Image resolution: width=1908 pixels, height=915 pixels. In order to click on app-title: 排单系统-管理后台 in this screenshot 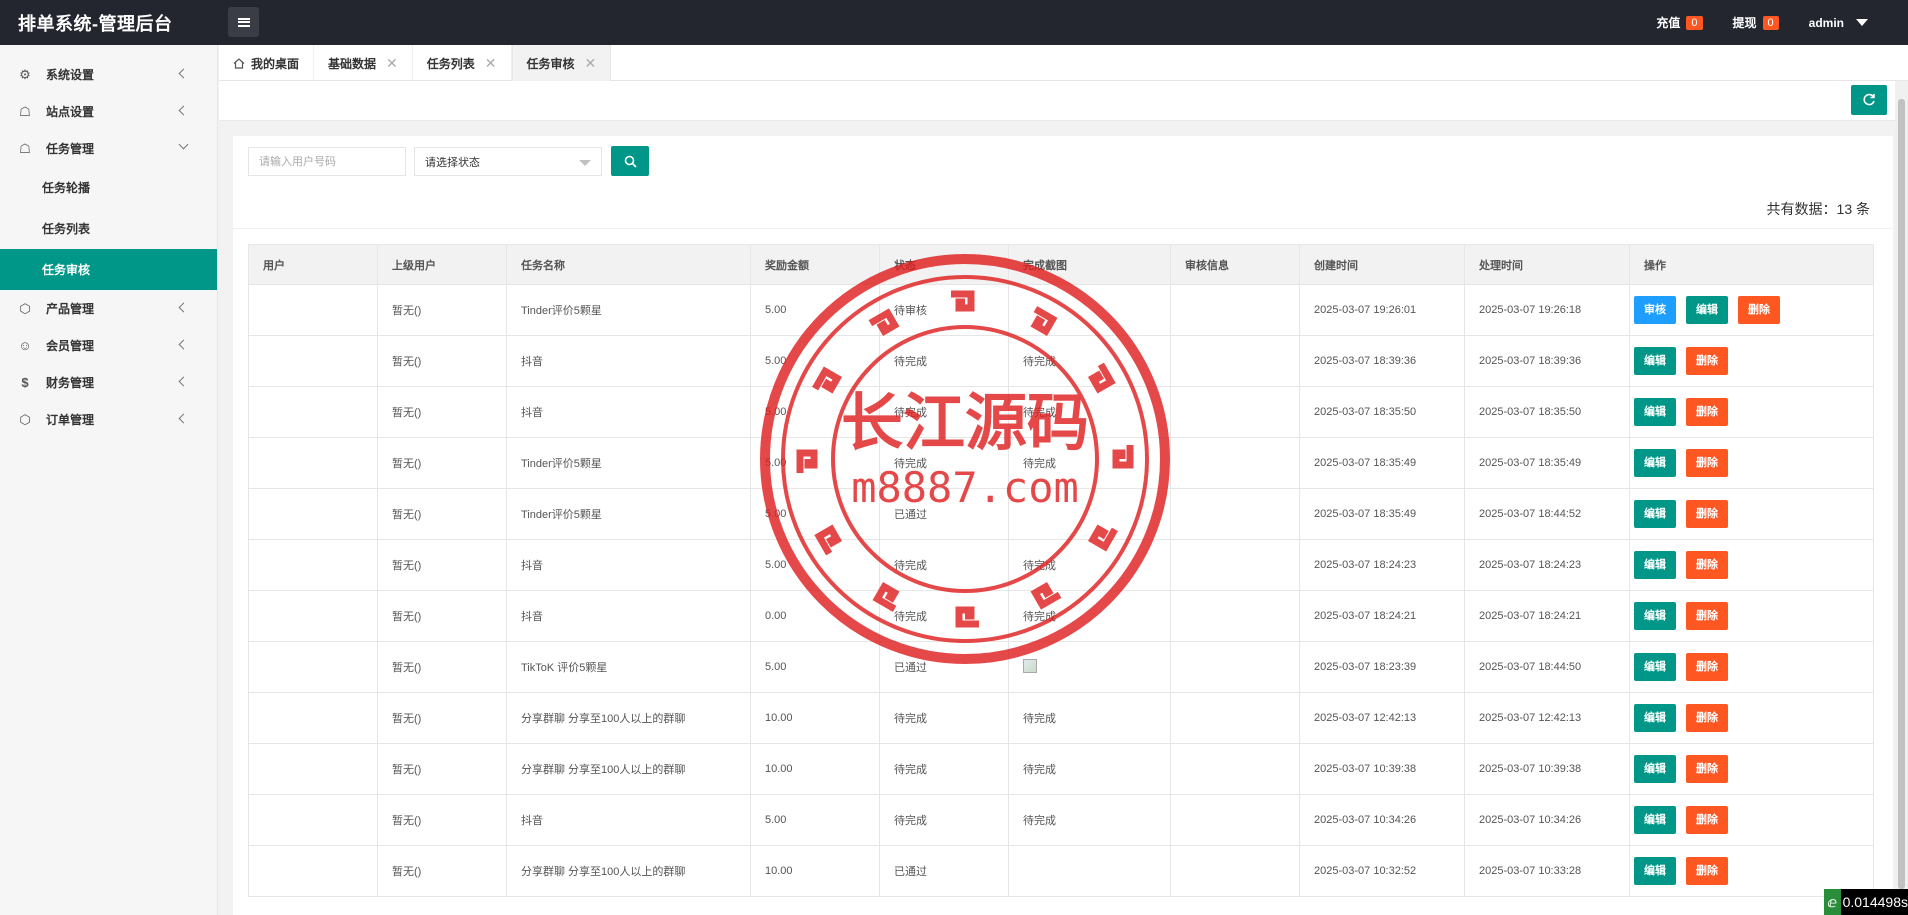, I will do `click(95, 24)`.